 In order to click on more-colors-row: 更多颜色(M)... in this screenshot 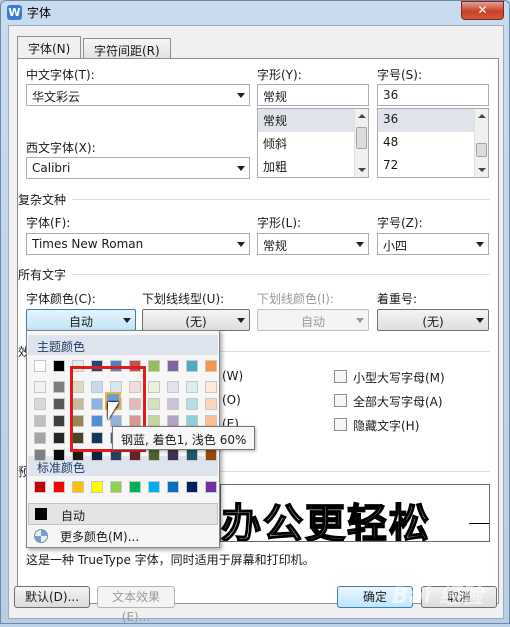, I will do `click(123, 536)`.